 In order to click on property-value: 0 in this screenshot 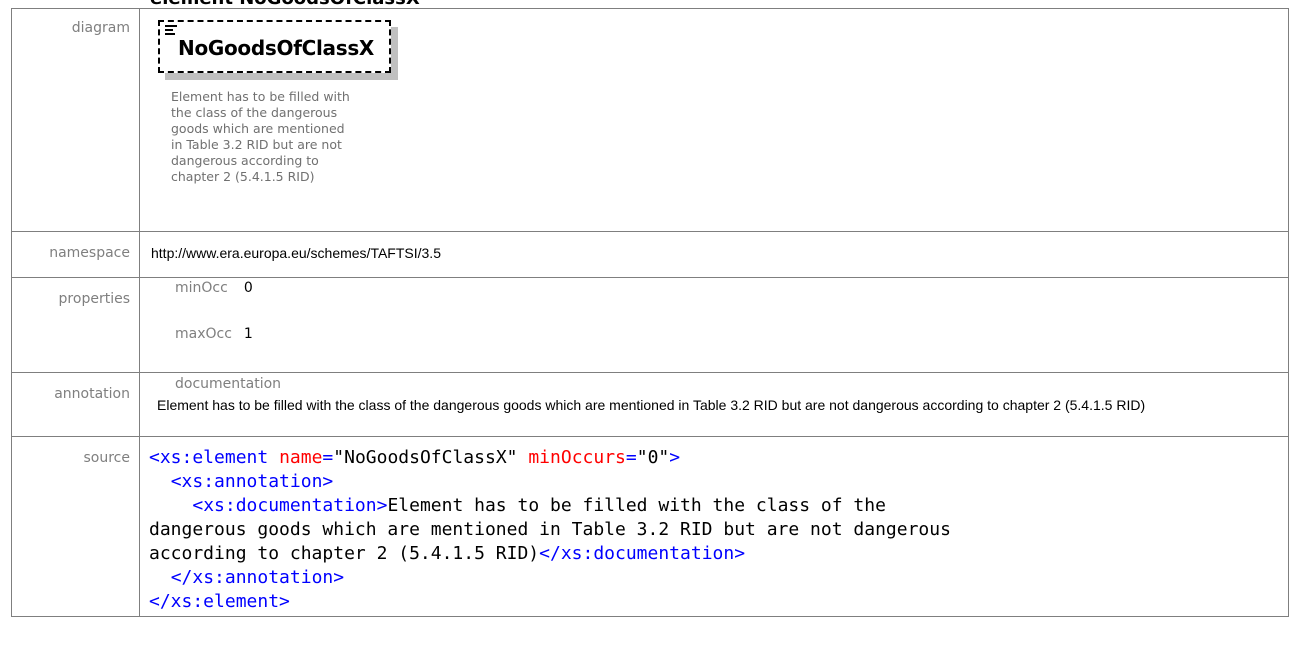, I will do `click(248, 288)`.